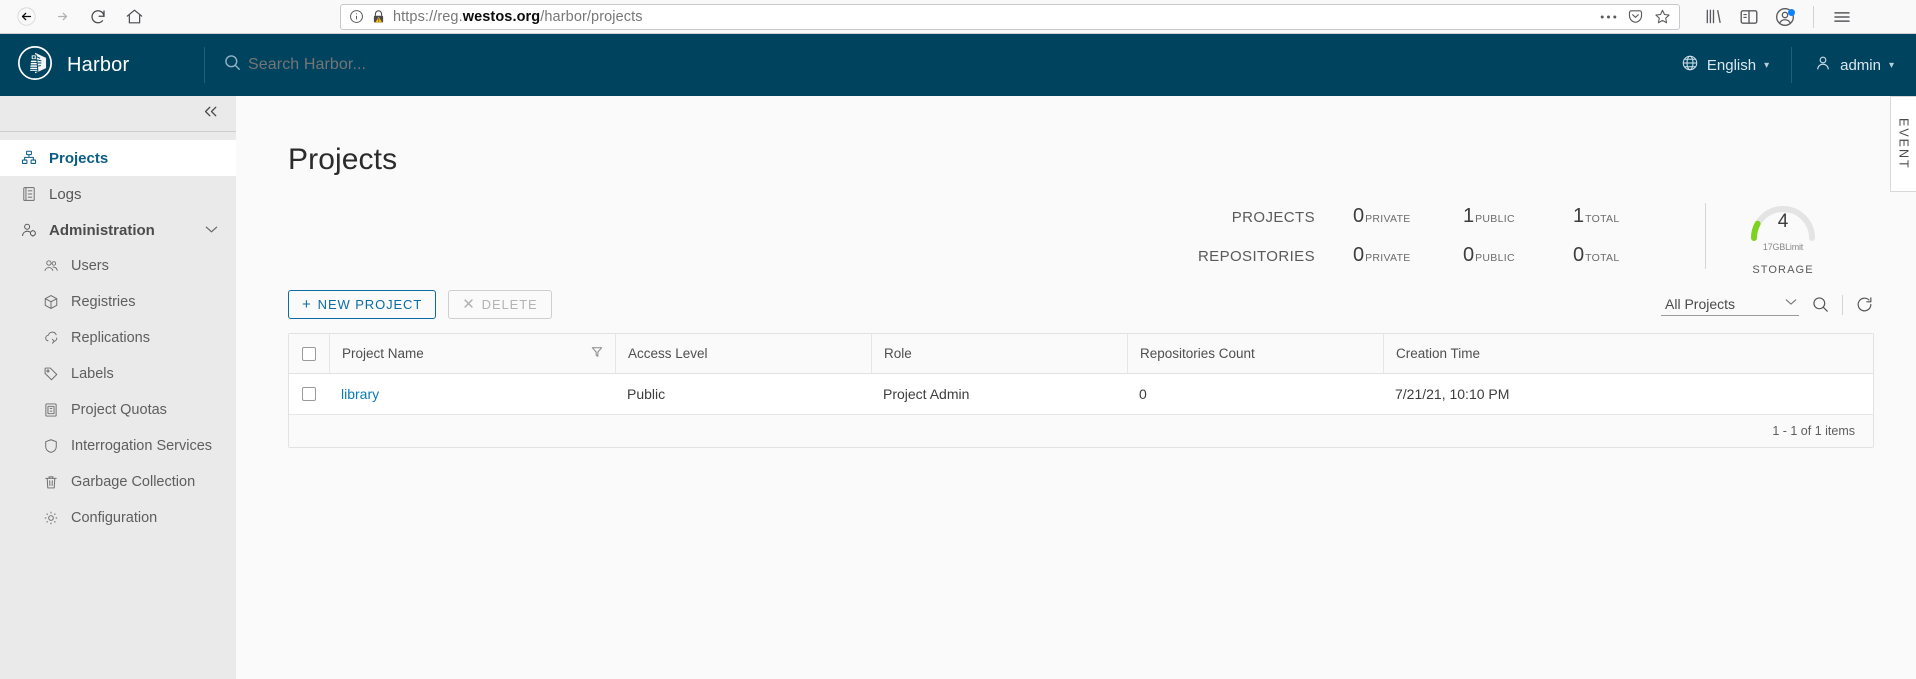  Describe the element at coordinates (133, 482) in the screenshot. I see `sidebar-item-label: Garbage Collection` at that location.